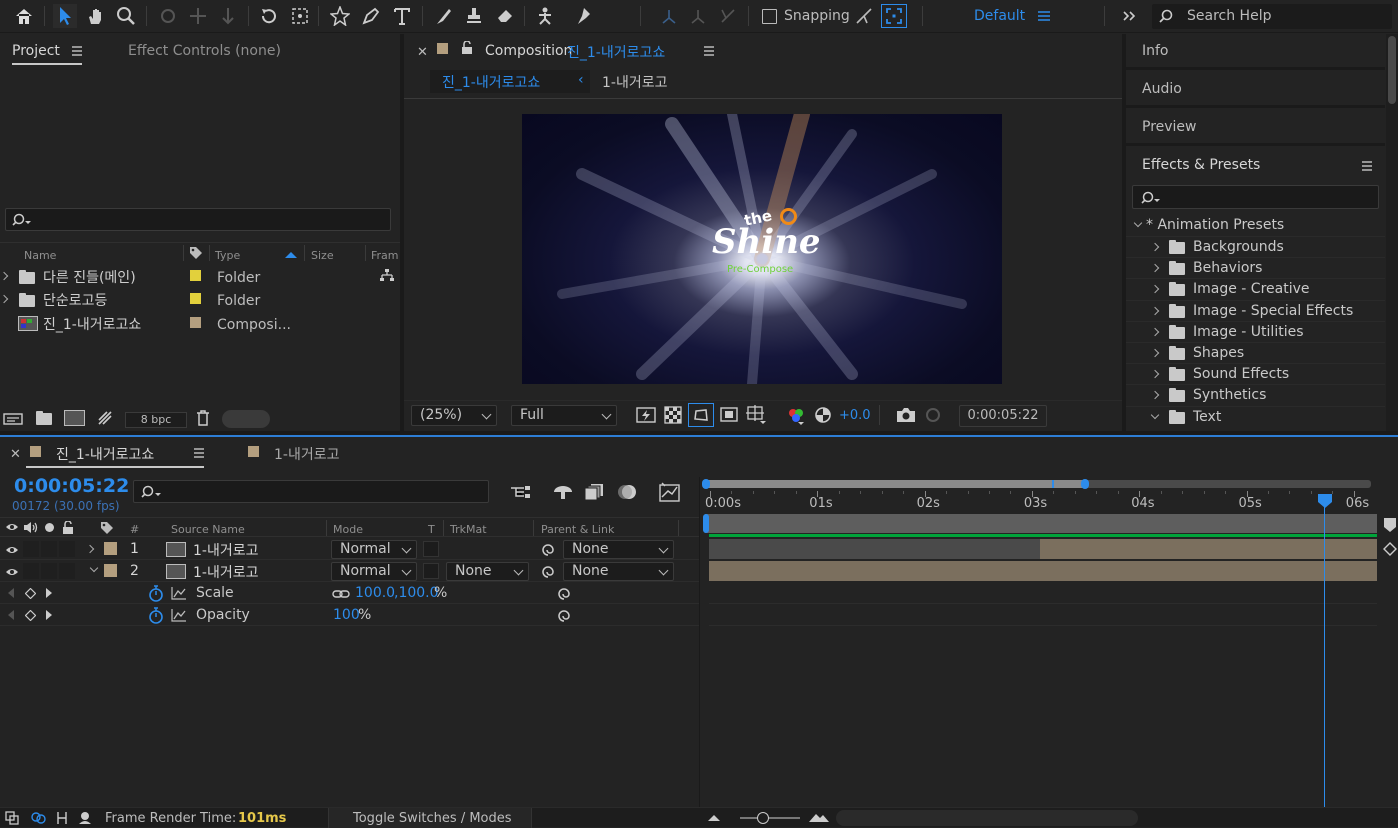 The width and height of the screenshot is (1398, 828). What do you see at coordinates (670, 492) in the screenshot?
I see `graph-editor-icon` at bounding box center [670, 492].